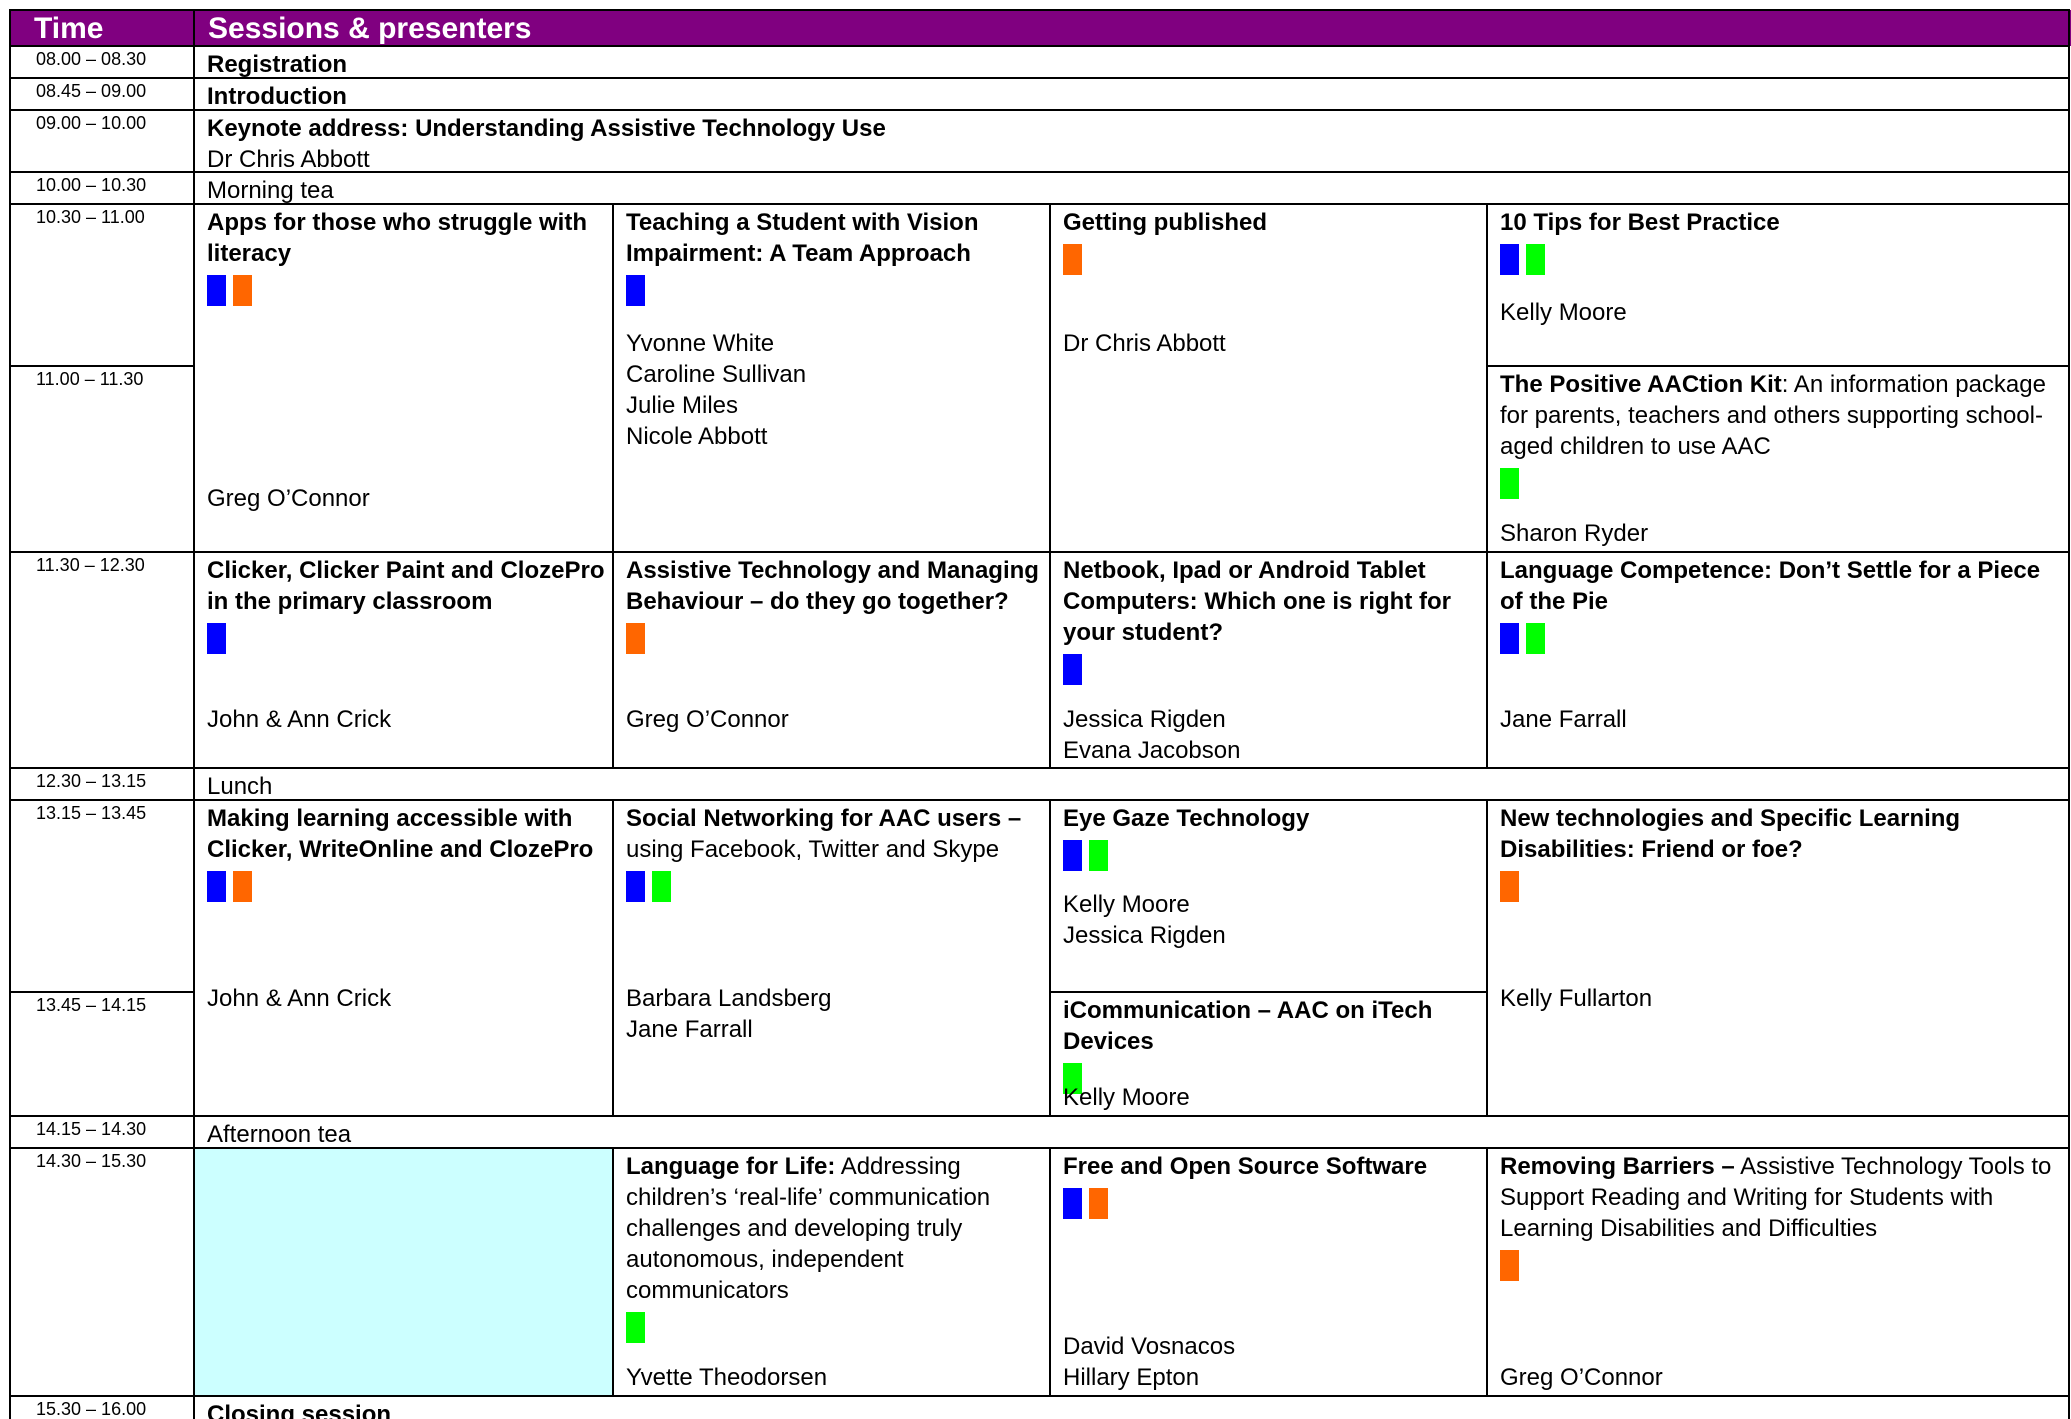  Describe the element at coordinates (102, 660) in the screenshot. I see `time-slot: 11.30 – 12.30` at that location.